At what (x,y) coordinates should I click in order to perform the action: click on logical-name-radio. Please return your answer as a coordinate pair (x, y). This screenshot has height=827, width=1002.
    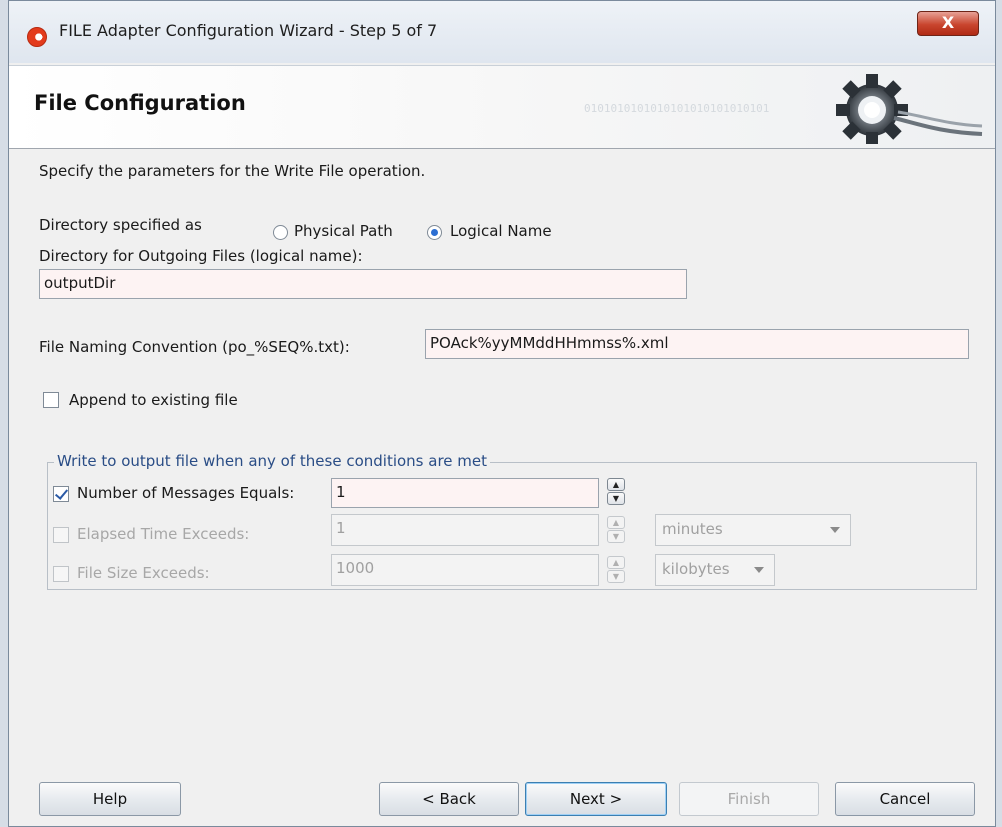
    Looking at the image, I should click on (434, 232).